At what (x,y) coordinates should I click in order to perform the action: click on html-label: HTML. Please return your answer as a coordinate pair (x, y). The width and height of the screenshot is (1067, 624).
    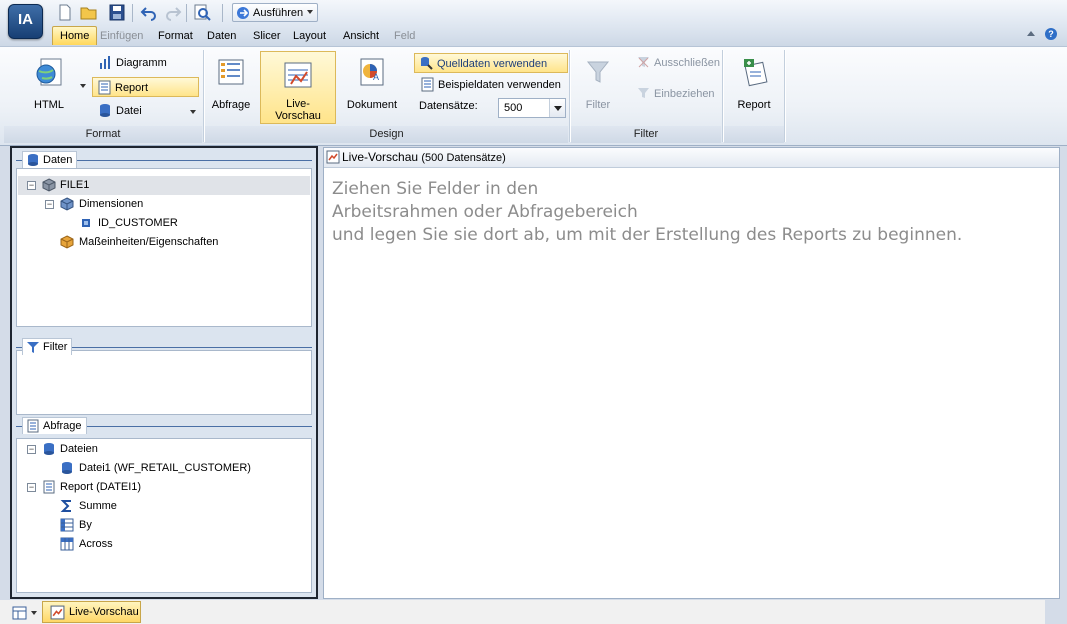
    Looking at the image, I should click on (49, 105).